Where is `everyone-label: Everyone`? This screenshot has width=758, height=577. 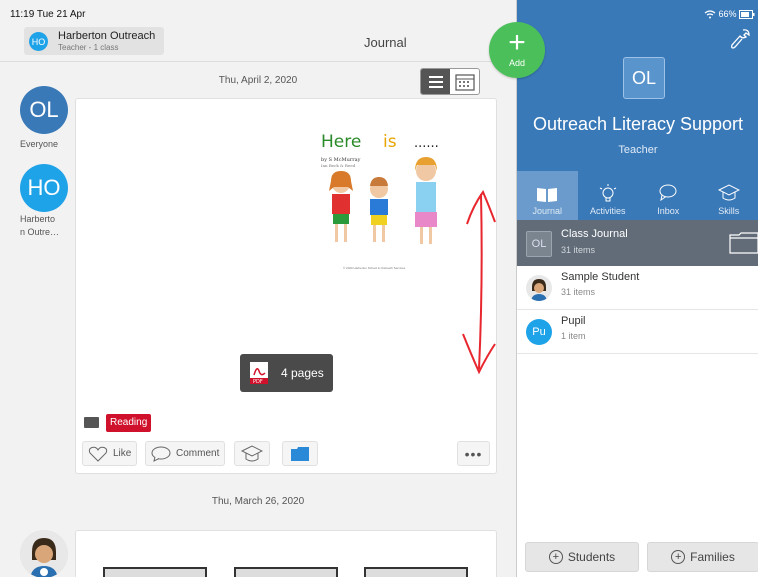 everyone-label: Everyone is located at coordinates (39, 144).